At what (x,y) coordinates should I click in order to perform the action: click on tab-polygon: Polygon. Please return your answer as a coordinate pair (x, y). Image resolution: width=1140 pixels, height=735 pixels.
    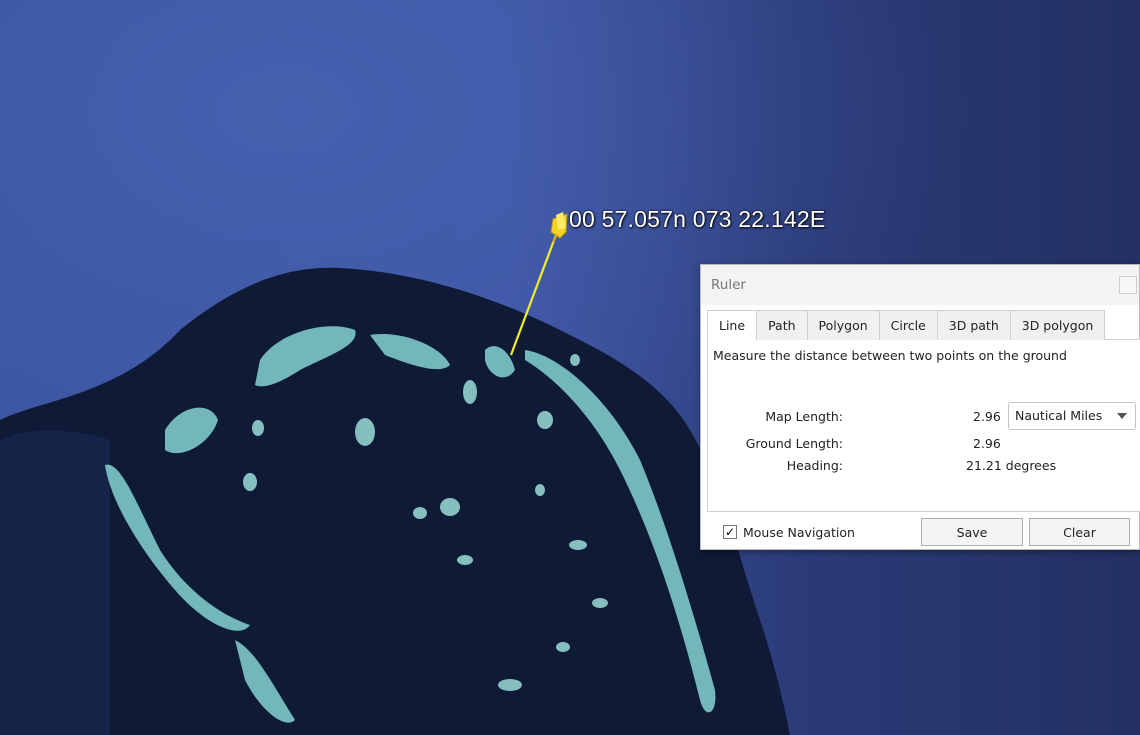
    Looking at the image, I should click on (843, 325).